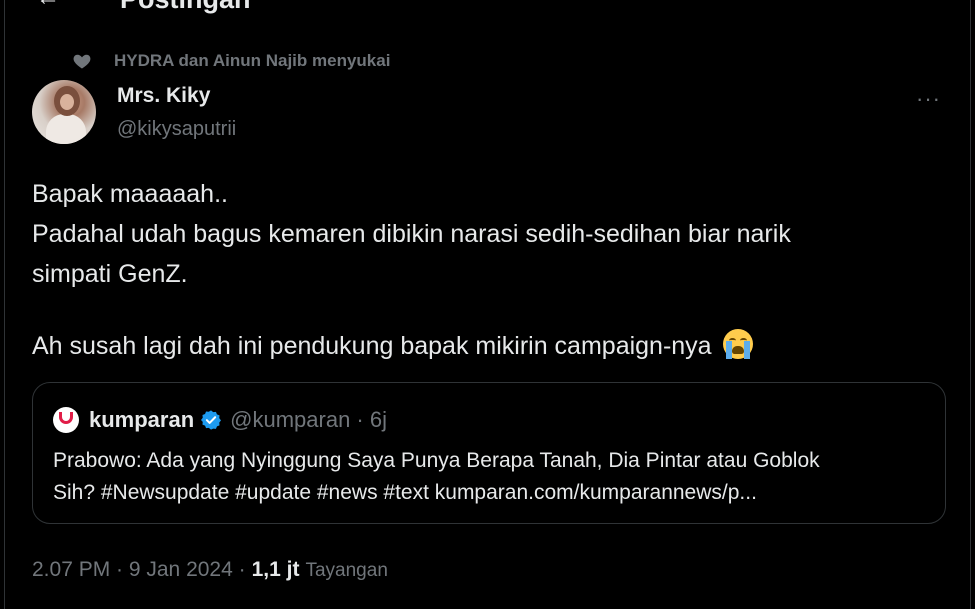 This screenshot has height=609, width=975. Describe the element at coordinates (185, 7) in the screenshot. I see `page-title: Postingan` at that location.